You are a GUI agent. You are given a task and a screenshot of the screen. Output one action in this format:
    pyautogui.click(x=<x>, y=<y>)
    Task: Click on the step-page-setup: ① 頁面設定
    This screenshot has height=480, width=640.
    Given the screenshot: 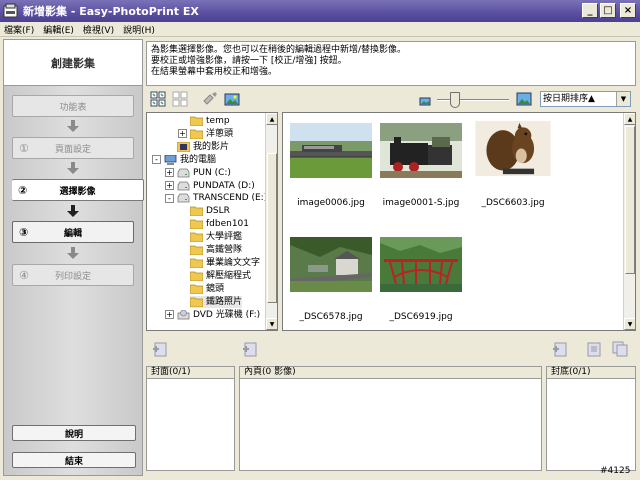 What is the action you would take?
    pyautogui.click(x=73, y=148)
    